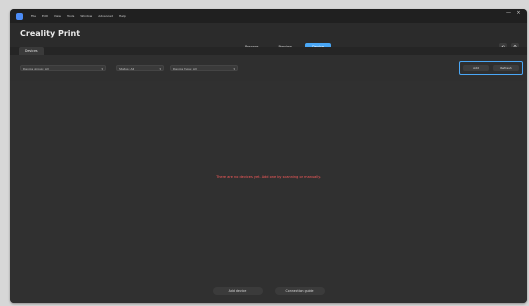 This screenshot has height=306, width=529. I want to click on menu-advanced: Advanced, so click(105, 16).